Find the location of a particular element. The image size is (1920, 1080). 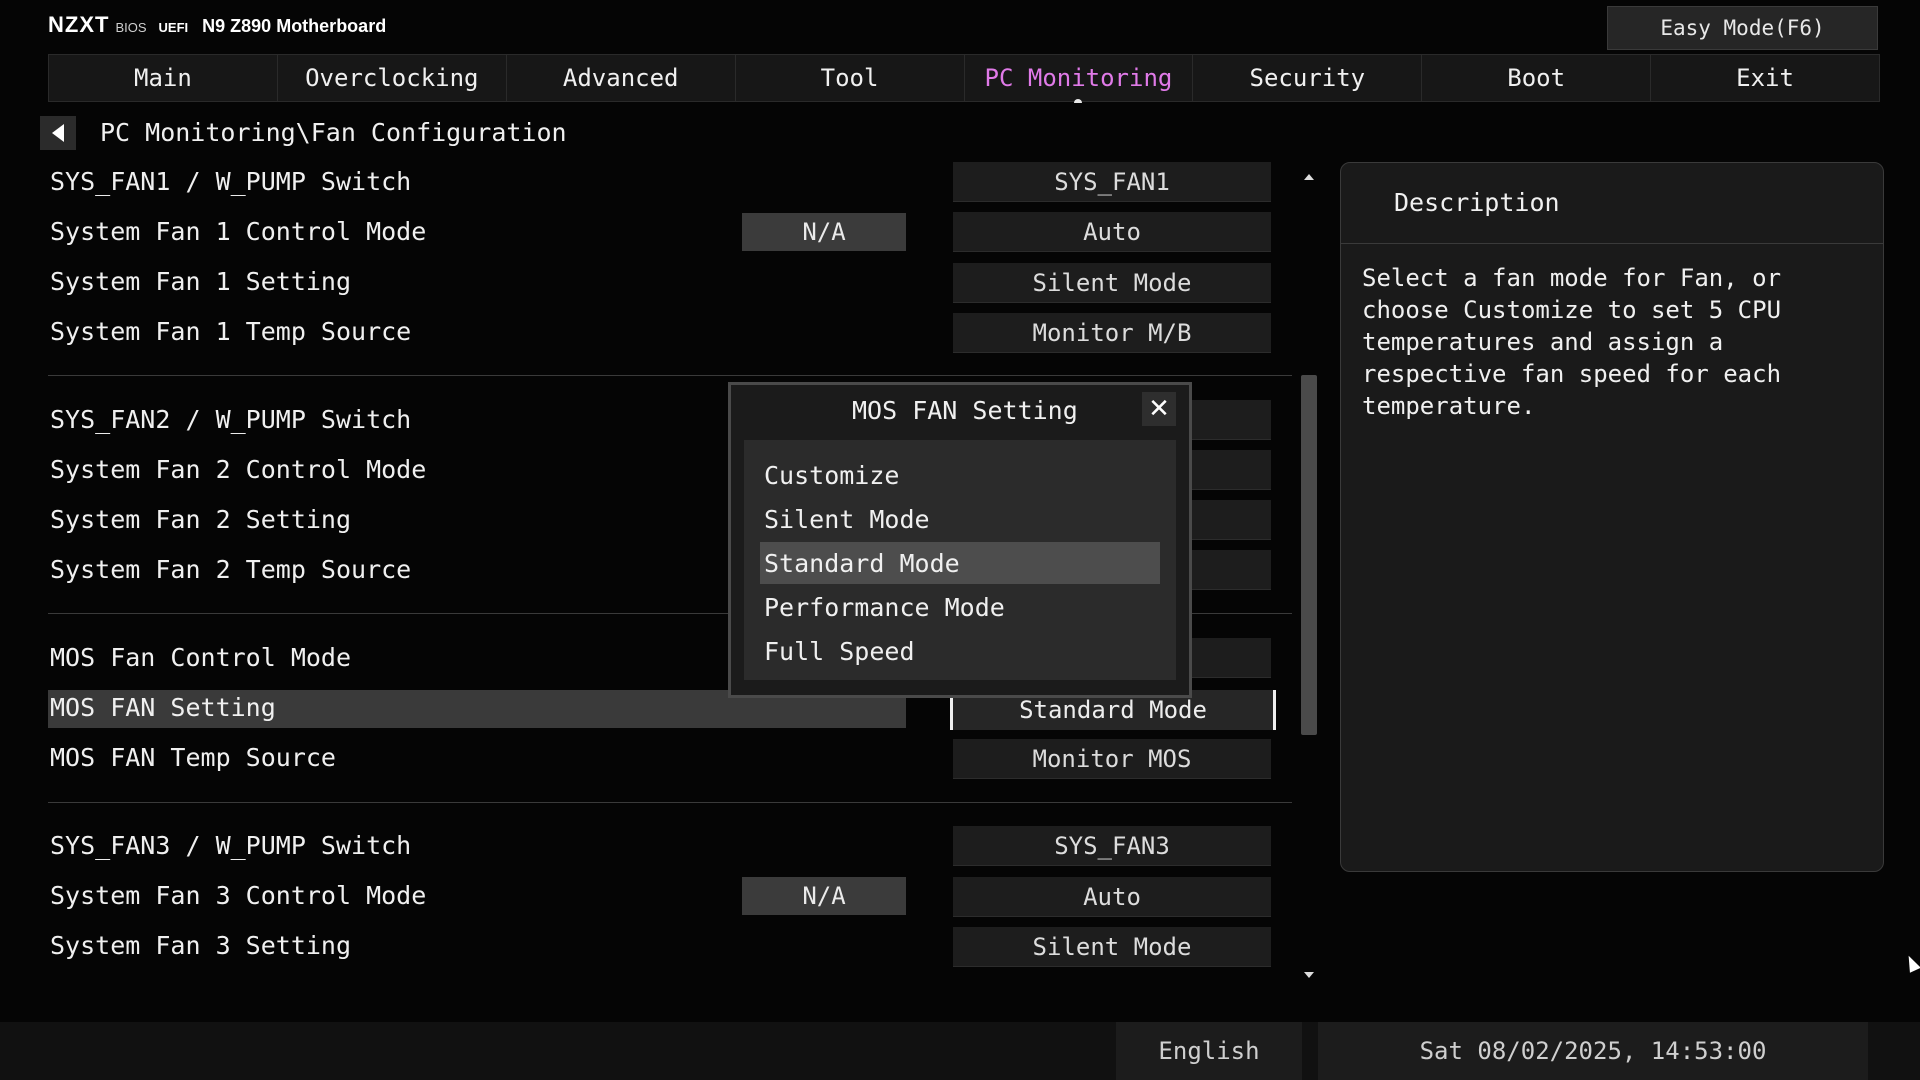

tab-advanced: Advanced is located at coordinates (621, 78).